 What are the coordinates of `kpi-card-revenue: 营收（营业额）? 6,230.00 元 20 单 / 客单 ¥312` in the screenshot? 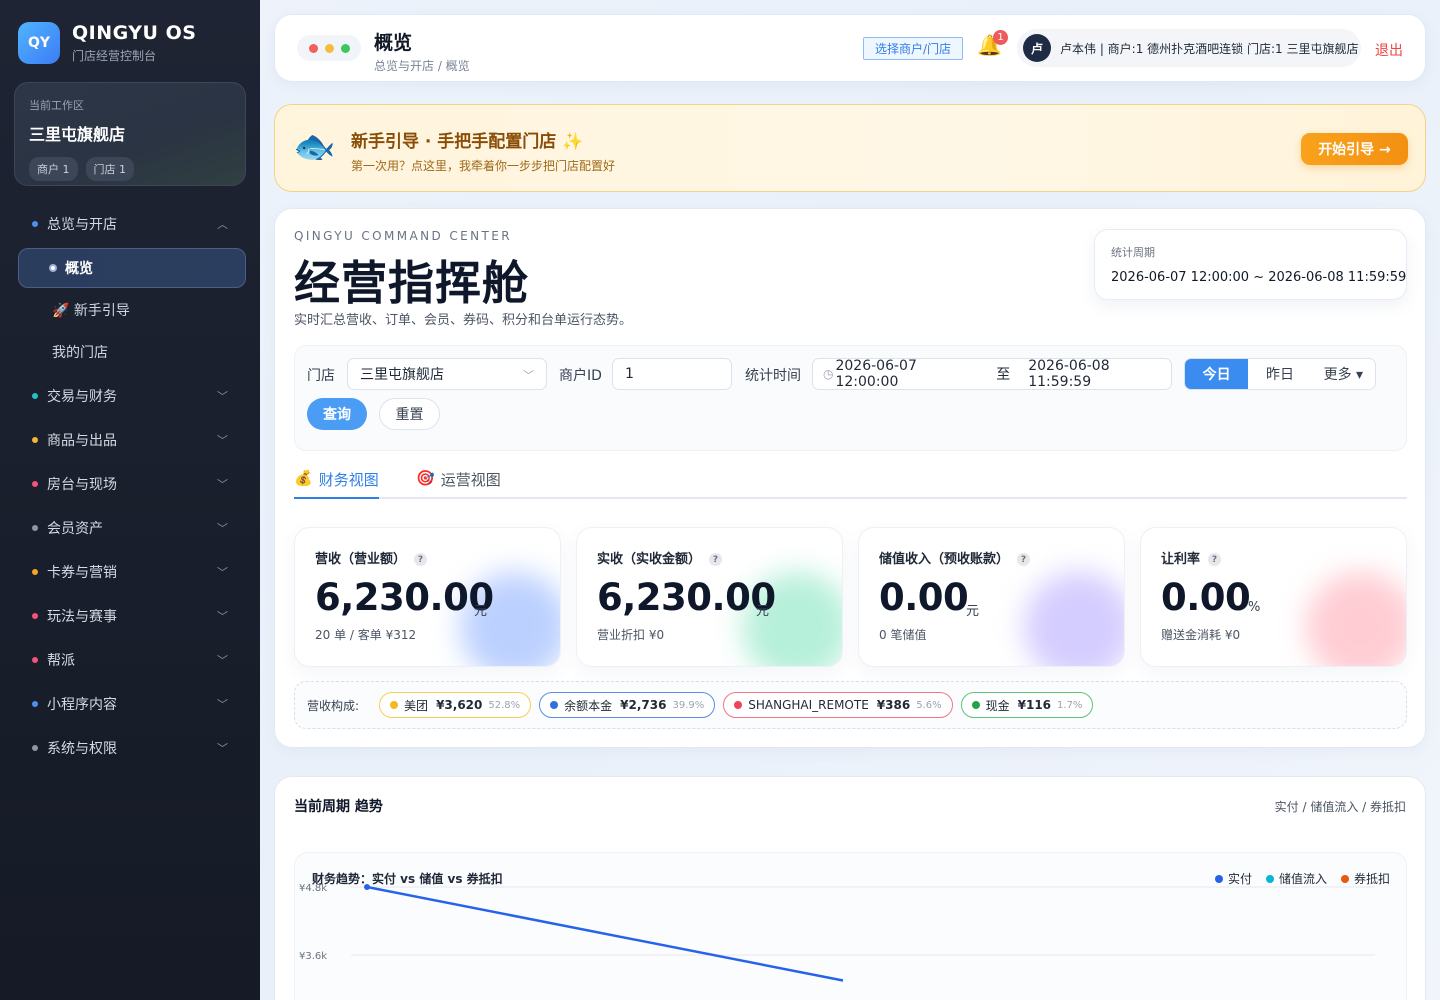 It's located at (427, 597).